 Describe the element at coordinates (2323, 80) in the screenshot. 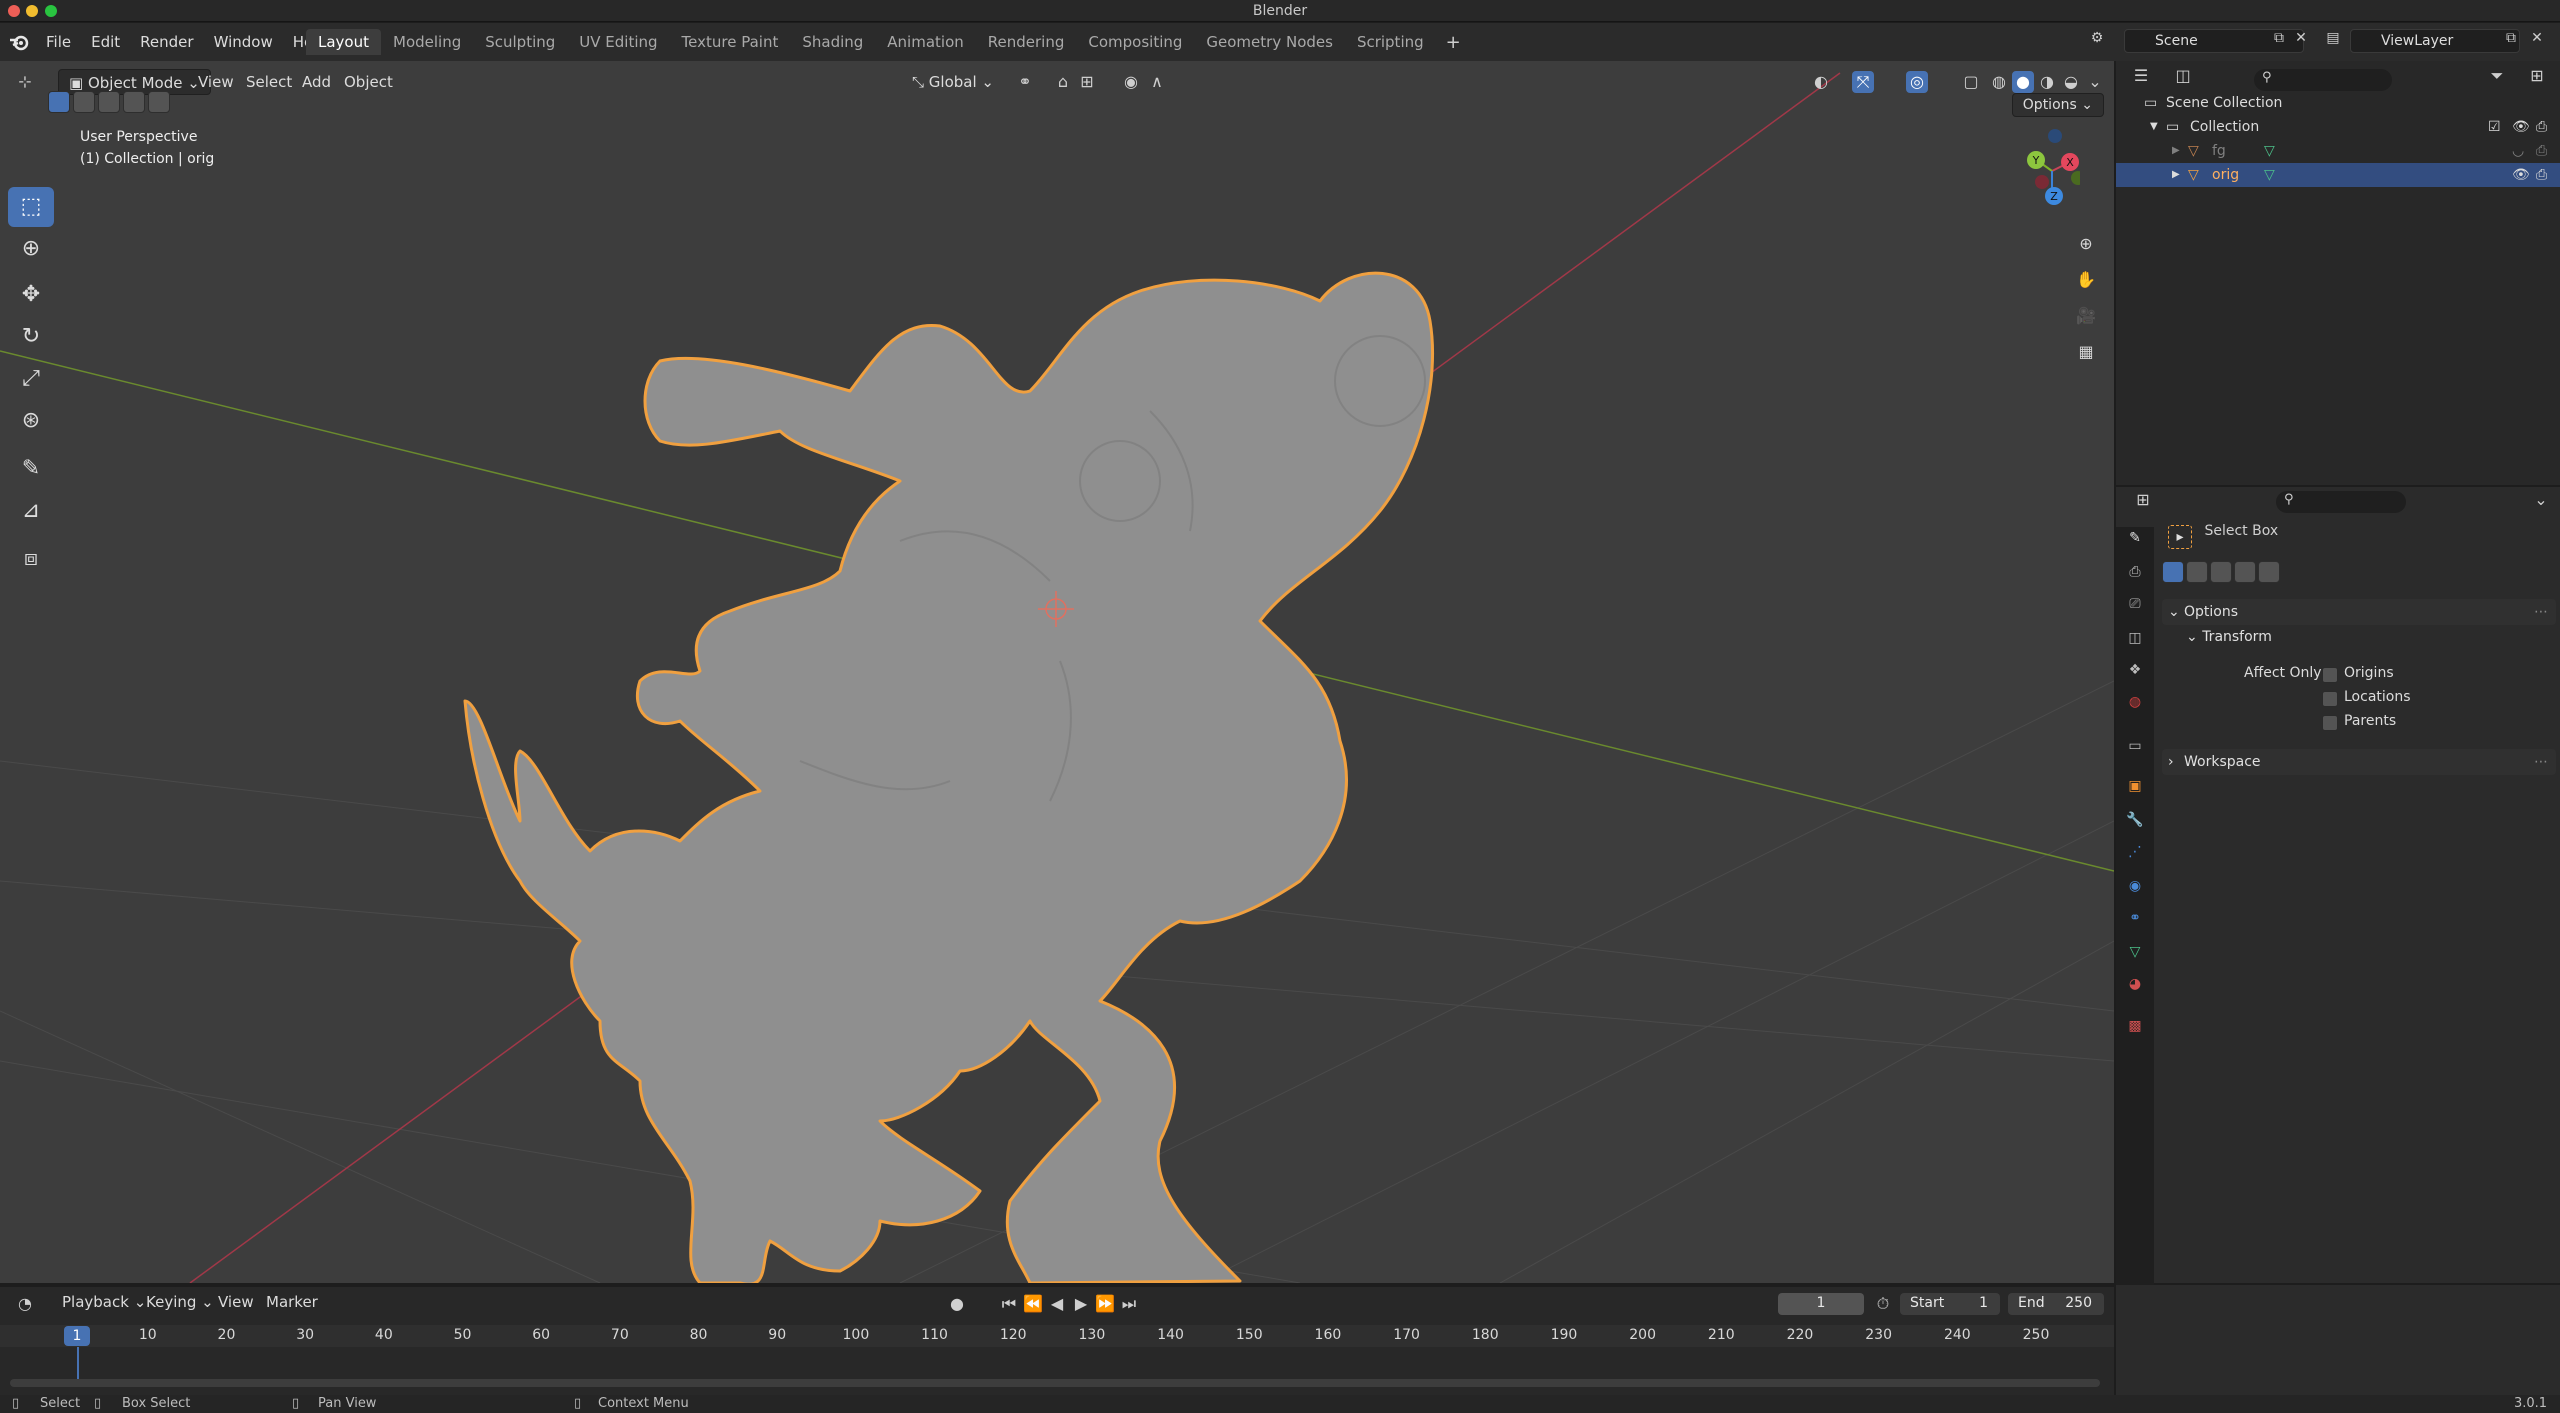

I see `outliner-search-input: ⚲` at that location.